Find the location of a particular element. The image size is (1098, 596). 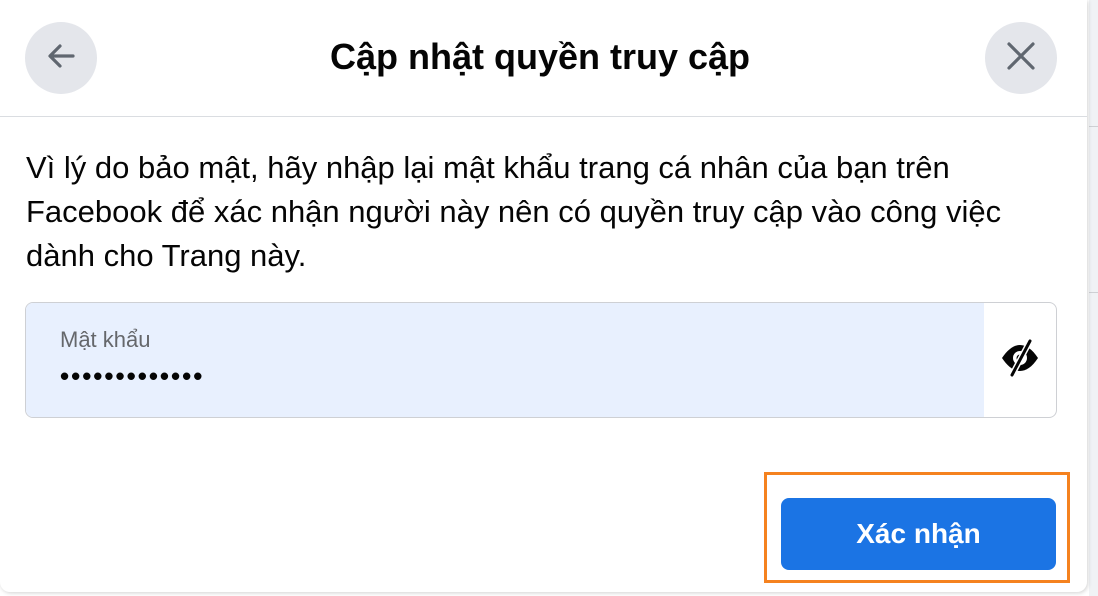

eye-slash-icon is located at coordinates (1020, 360).